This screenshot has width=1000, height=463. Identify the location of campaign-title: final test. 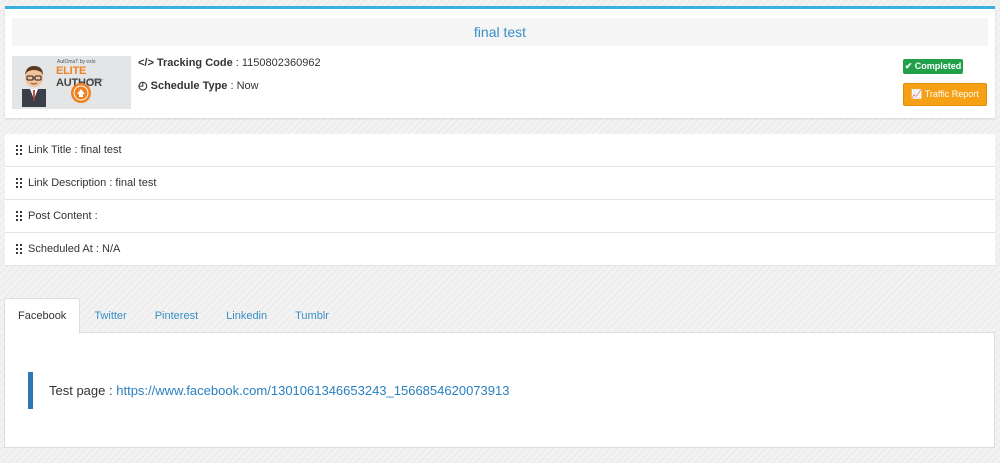
(500, 32).